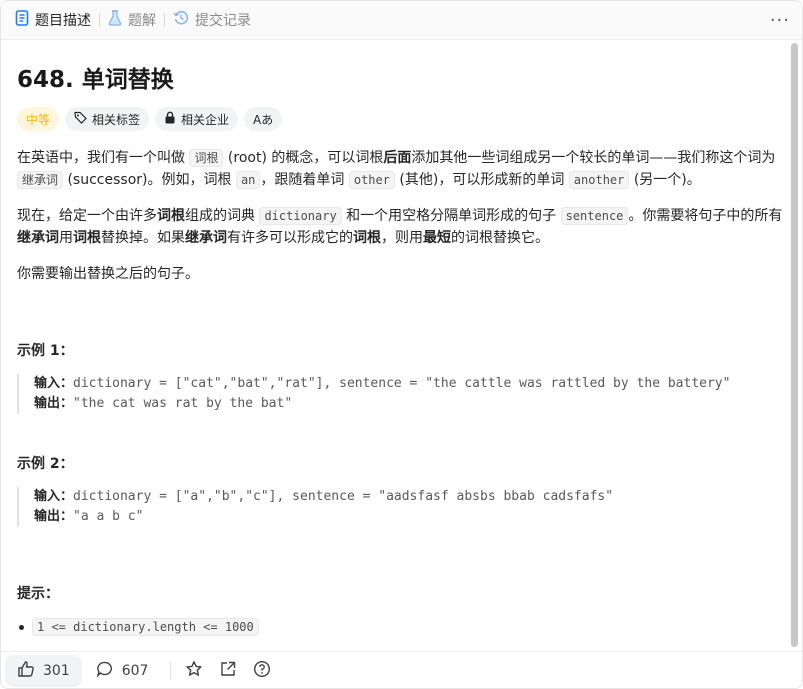 The image size is (803, 689). I want to click on hints-heading: 提示：, so click(38, 594).